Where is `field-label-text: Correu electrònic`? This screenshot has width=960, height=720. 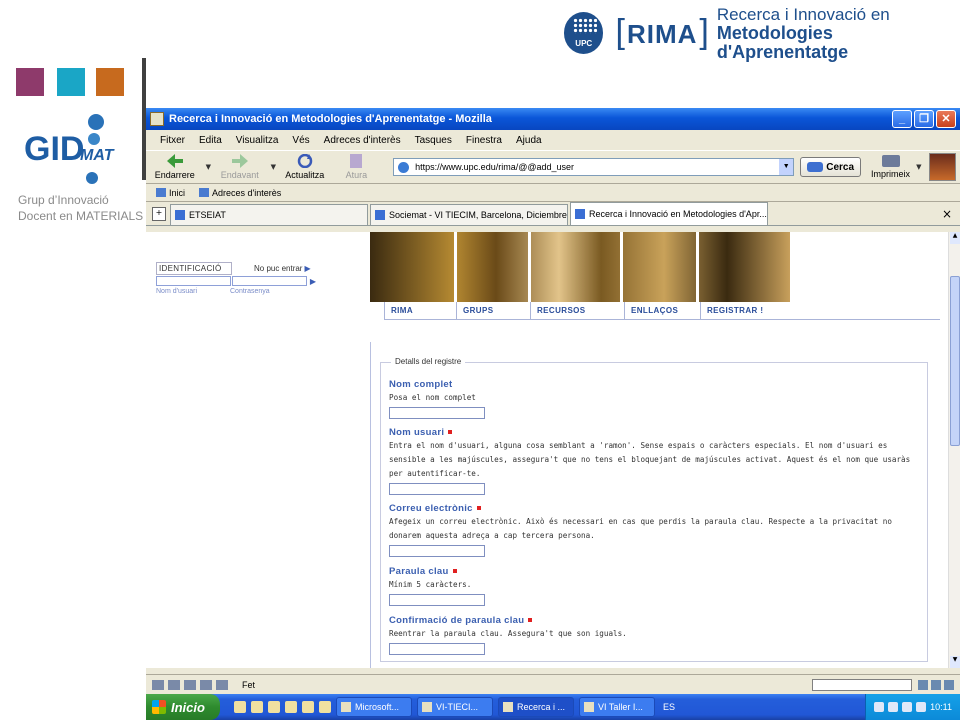
field-label-text: Correu electrònic is located at coordinates (431, 508).